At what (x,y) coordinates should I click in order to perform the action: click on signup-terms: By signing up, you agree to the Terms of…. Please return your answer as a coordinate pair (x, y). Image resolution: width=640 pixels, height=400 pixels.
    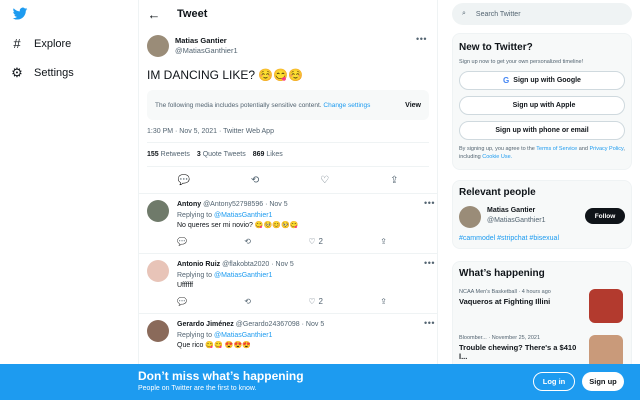
    Looking at the image, I should click on (542, 153).